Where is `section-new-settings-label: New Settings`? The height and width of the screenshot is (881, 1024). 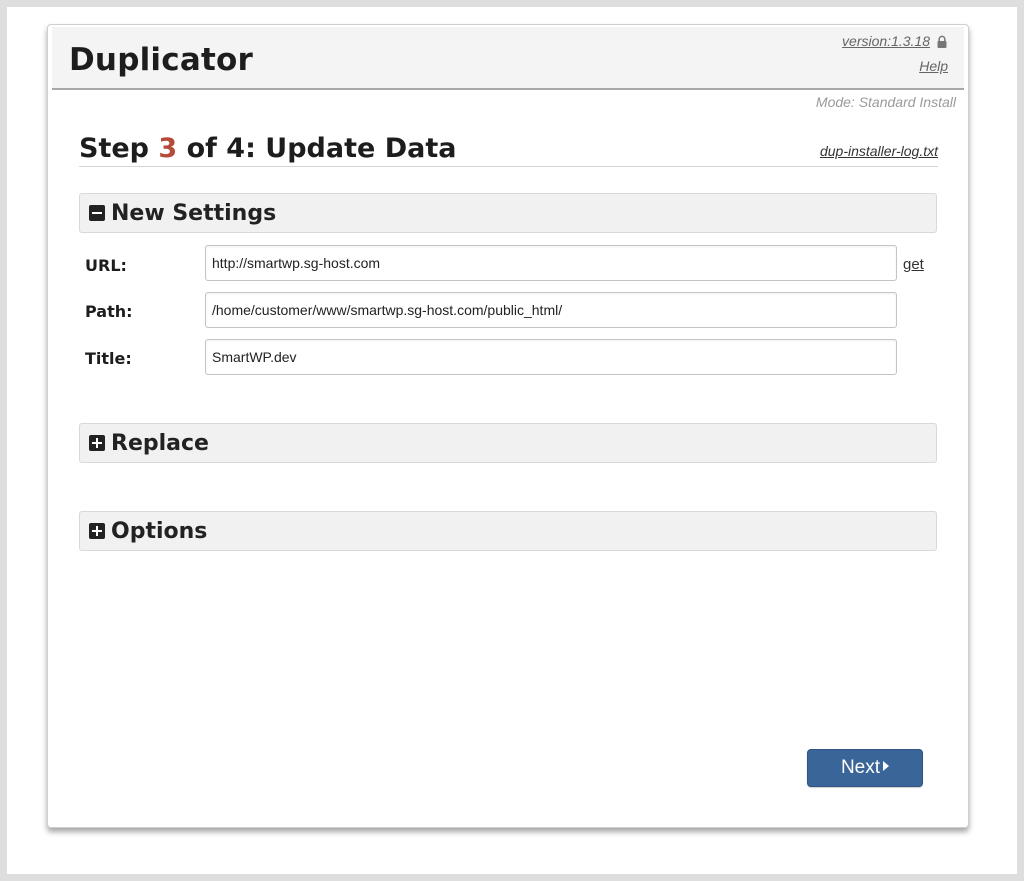
section-new-settings-label: New Settings is located at coordinates (193, 213).